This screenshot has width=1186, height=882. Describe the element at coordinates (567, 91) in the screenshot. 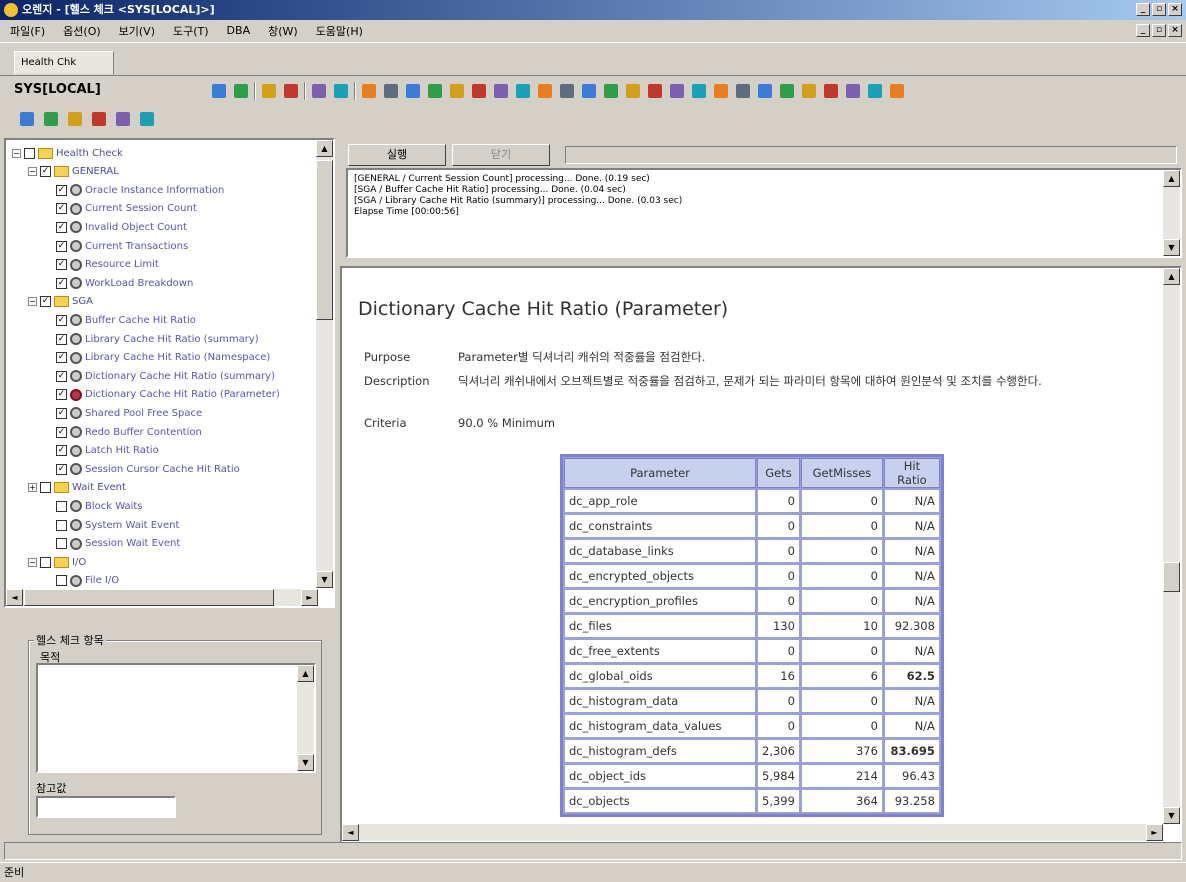

I see `wand-icon` at that location.